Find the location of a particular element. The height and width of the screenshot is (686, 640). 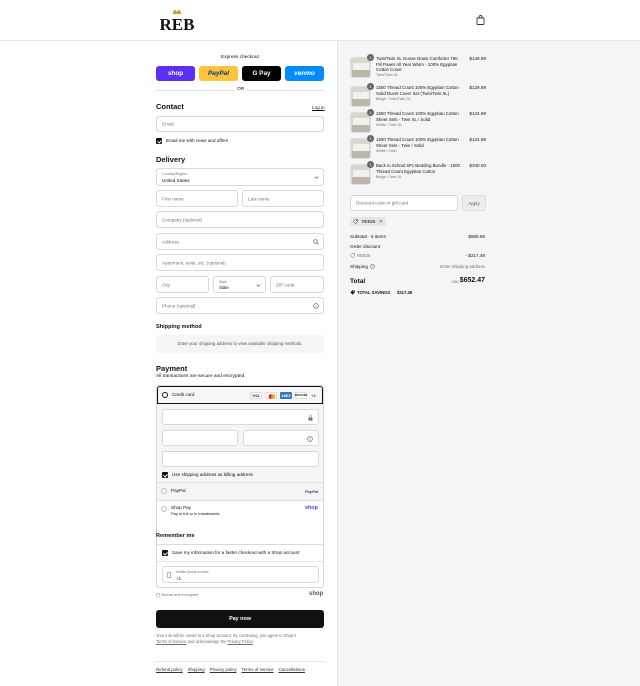

news-label: Email me with news and offers is located at coordinates (197, 140).